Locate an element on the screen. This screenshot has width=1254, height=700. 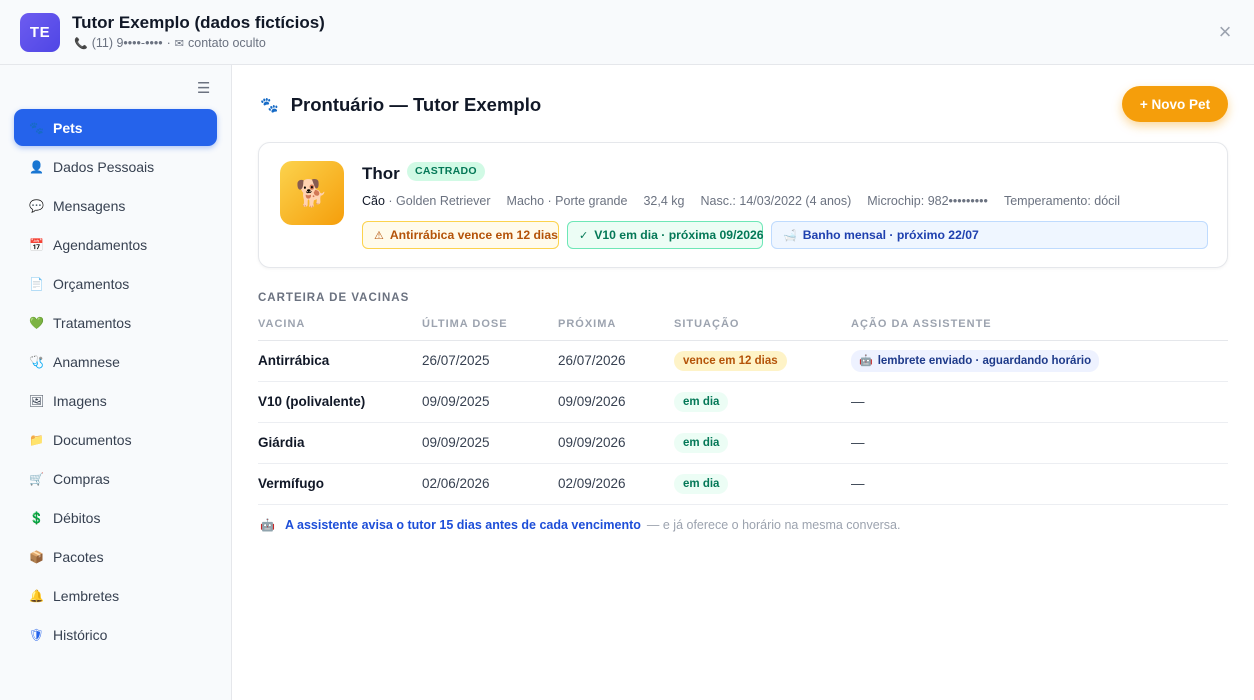
status-cell: vence em 12 dias is located at coordinates (762, 361).